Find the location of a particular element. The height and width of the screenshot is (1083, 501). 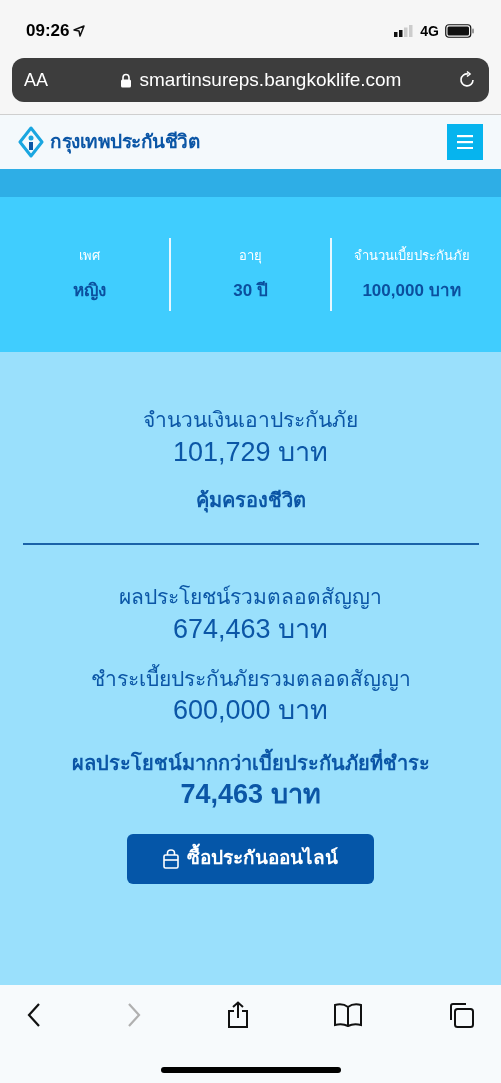

network-label: 4G is located at coordinates (429, 31).